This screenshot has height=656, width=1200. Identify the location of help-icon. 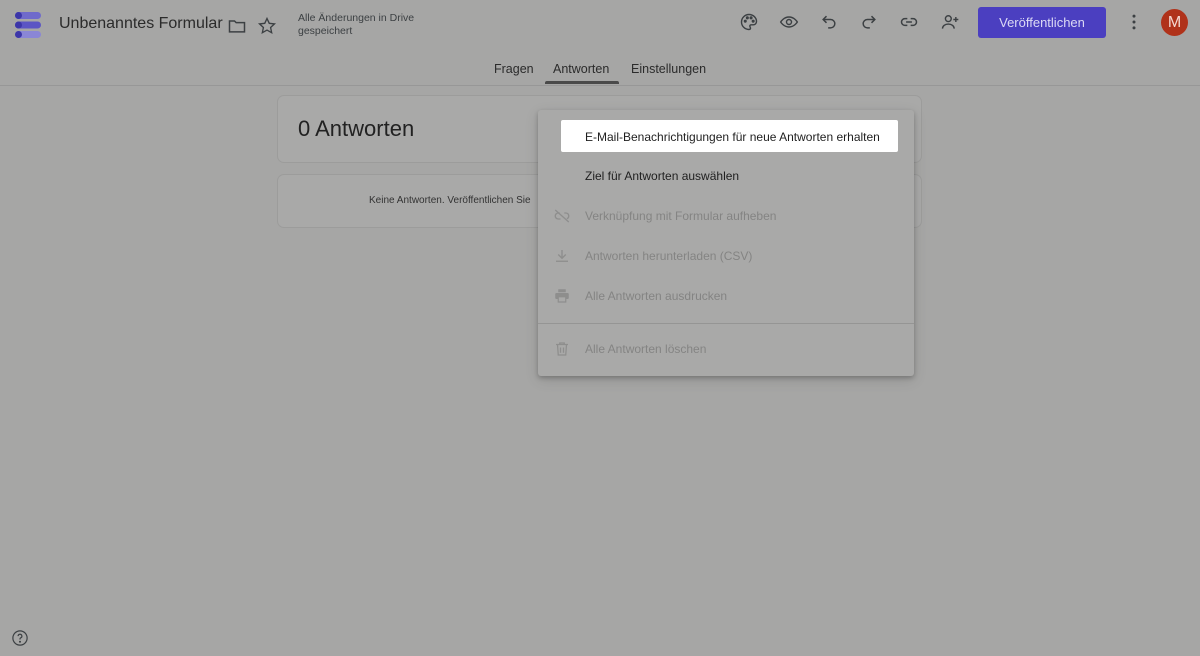
(20, 638).